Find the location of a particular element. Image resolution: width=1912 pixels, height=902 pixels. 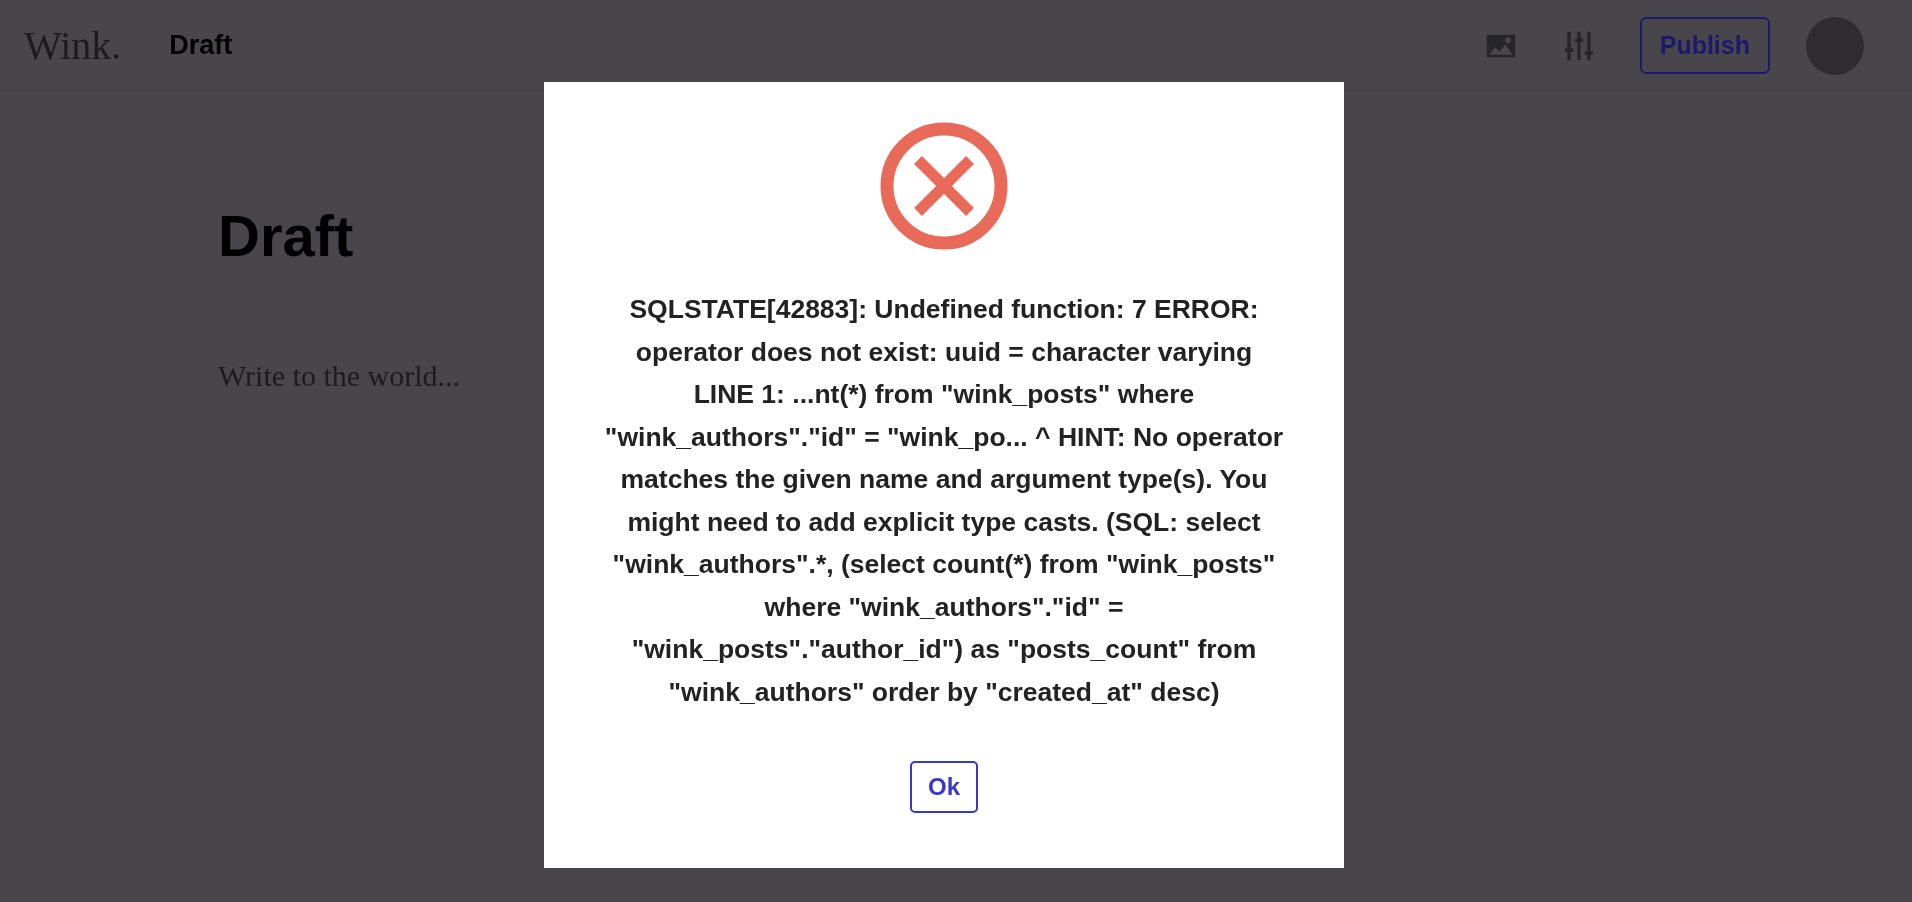

ok-button: Ok is located at coordinates (944, 787).